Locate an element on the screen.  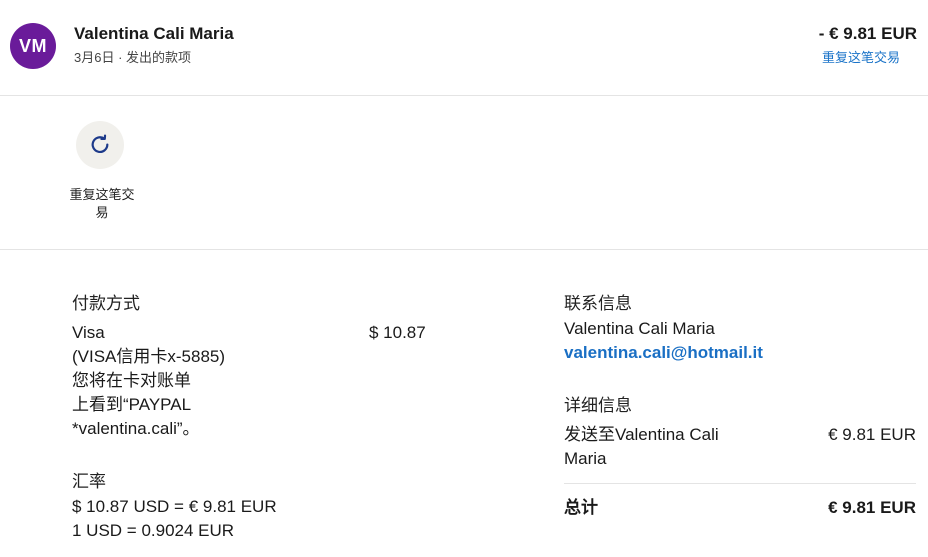
contact-info-title: 联系信息 is located at coordinates (598, 303).